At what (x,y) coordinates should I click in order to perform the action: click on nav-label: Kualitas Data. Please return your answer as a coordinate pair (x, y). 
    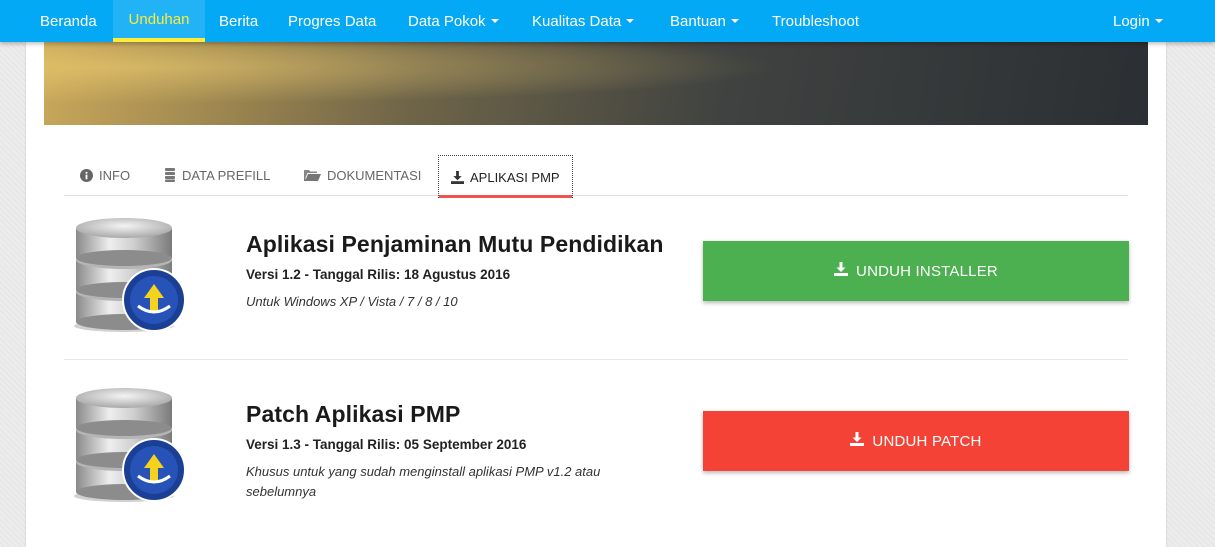
    Looking at the image, I should click on (577, 21).